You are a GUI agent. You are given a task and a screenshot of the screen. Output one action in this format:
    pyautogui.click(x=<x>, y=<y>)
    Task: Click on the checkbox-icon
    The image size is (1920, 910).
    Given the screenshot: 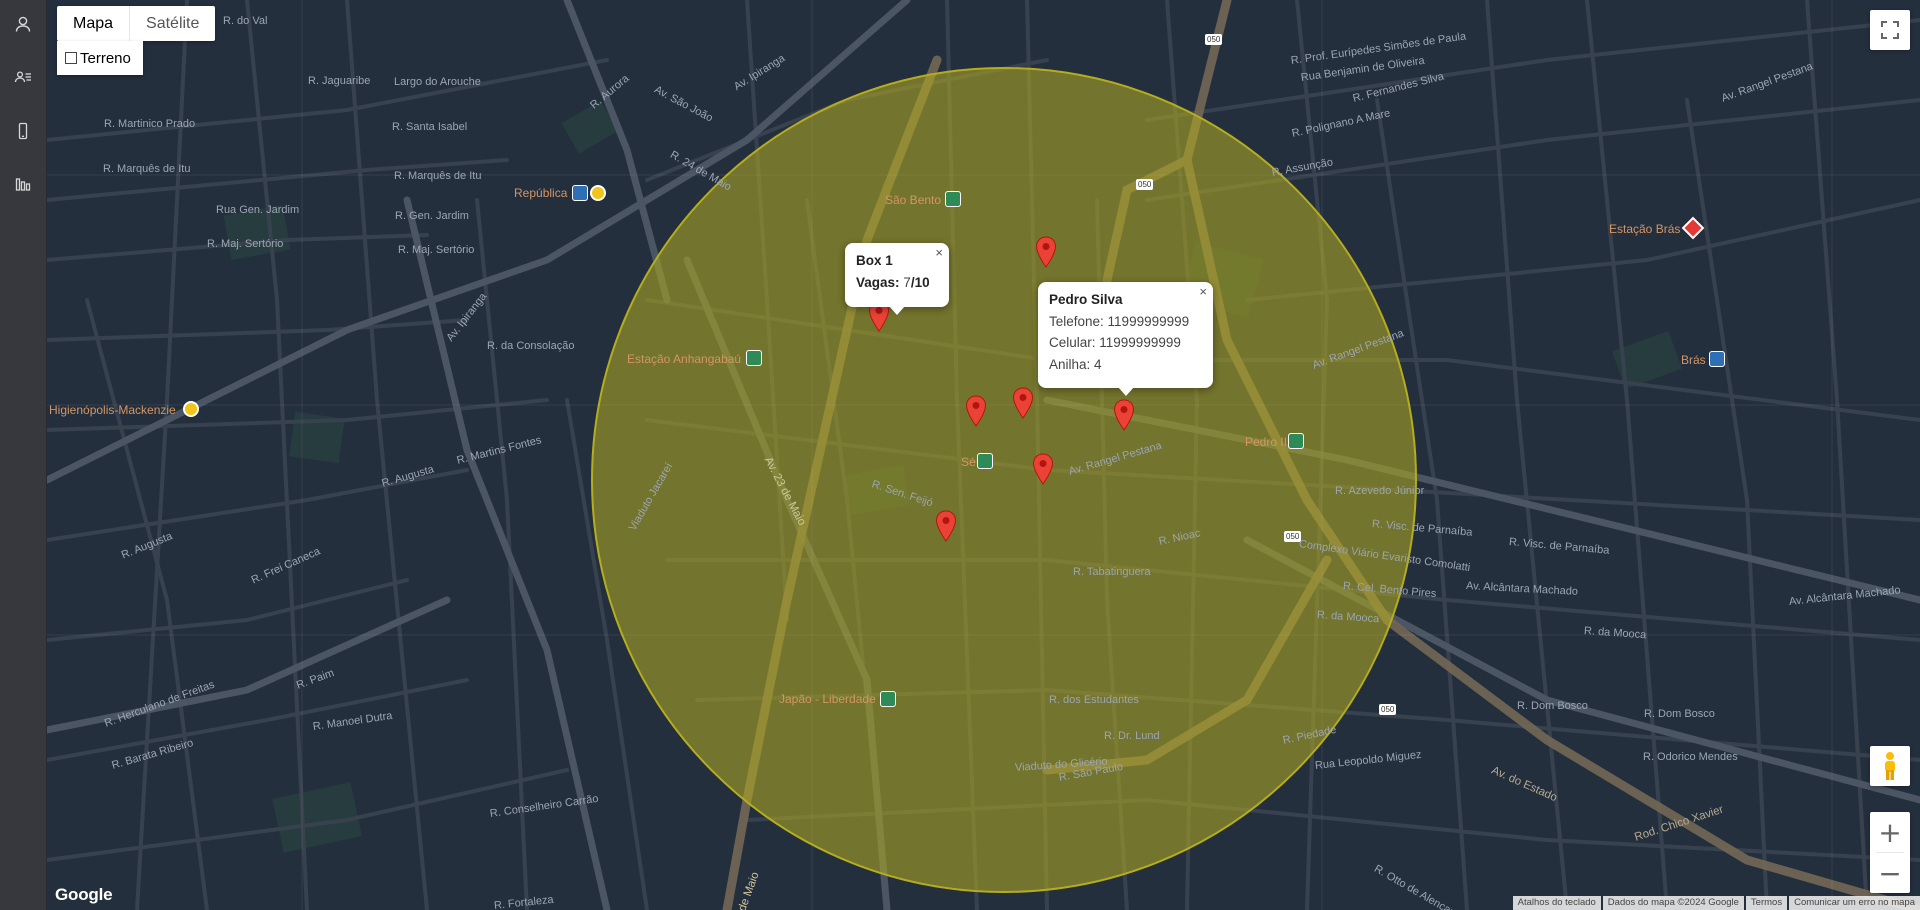 What is the action you would take?
    pyautogui.click(x=71, y=58)
    